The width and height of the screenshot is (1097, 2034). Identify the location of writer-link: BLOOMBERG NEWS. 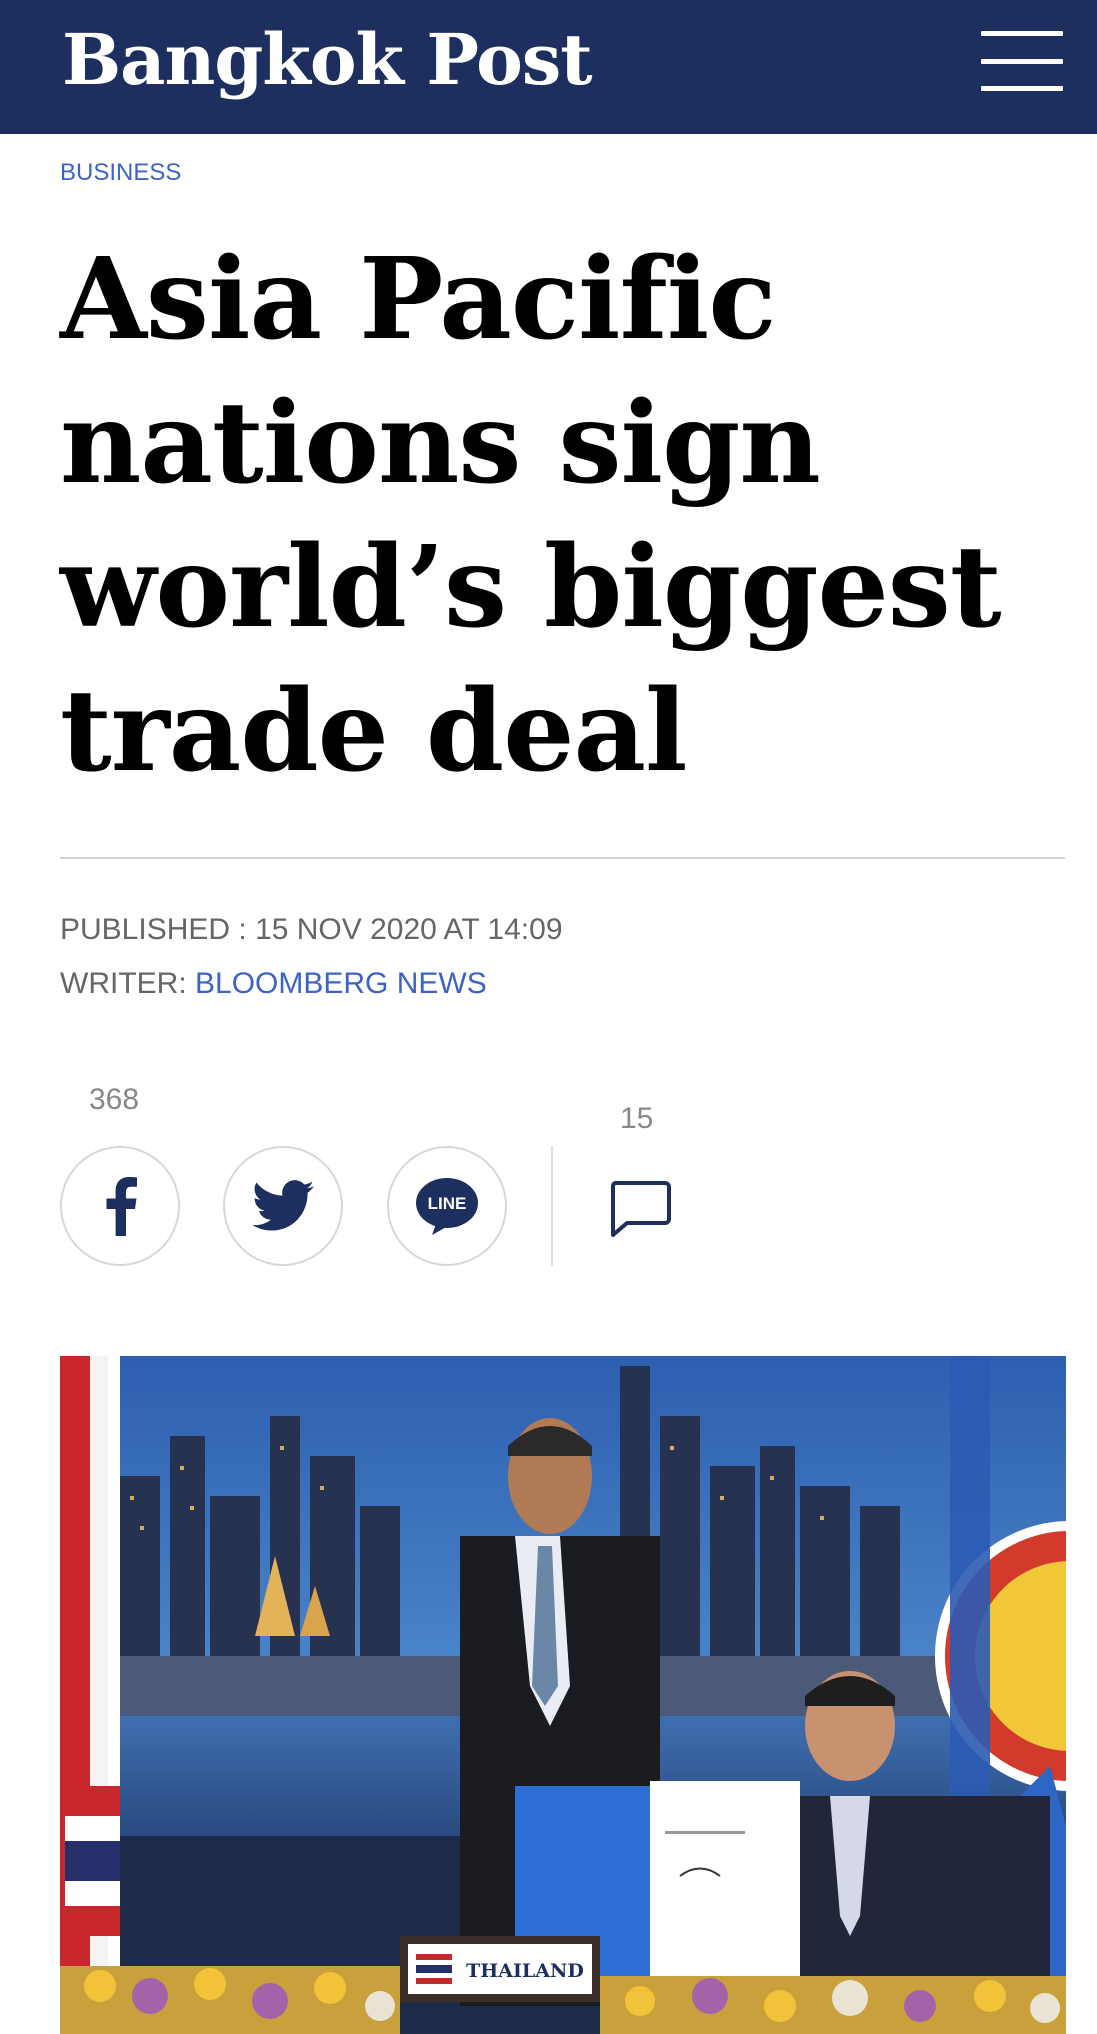
(341, 983).